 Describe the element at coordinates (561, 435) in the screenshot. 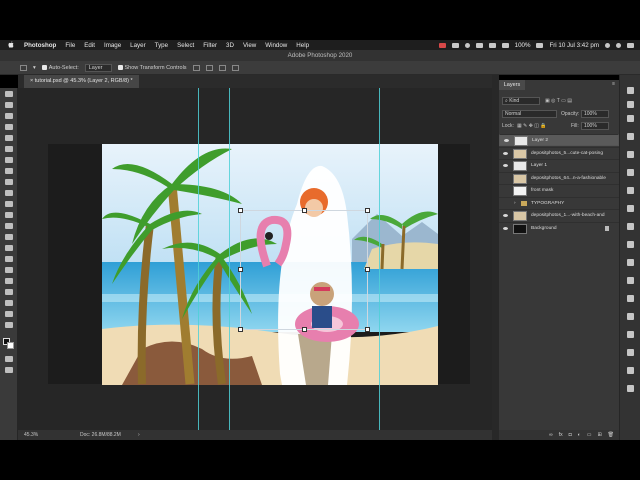

I see `fx-icon: fx` at that location.